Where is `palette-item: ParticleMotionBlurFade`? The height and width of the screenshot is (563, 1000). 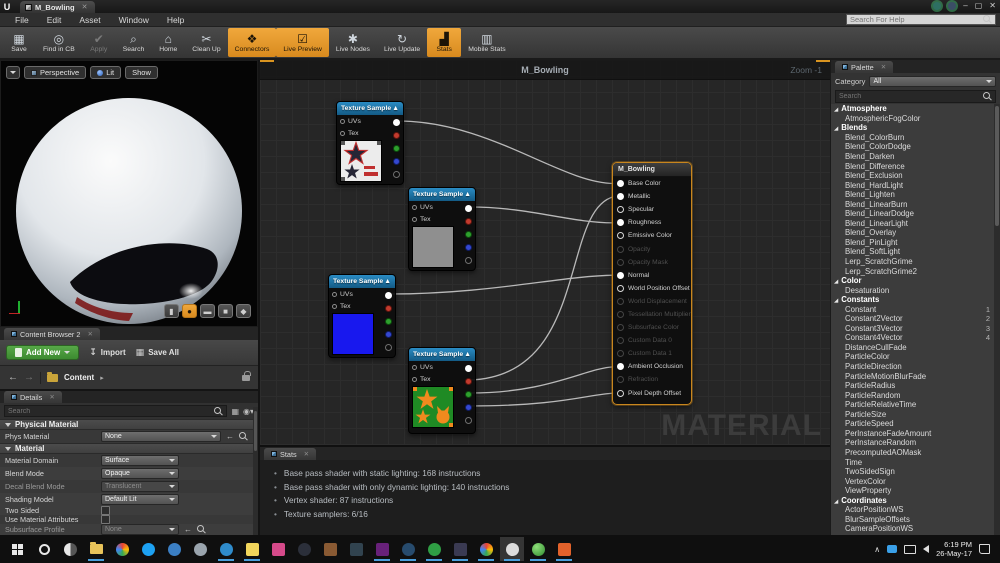 palette-item: ParticleMotionBlurFade is located at coordinates (912, 376).